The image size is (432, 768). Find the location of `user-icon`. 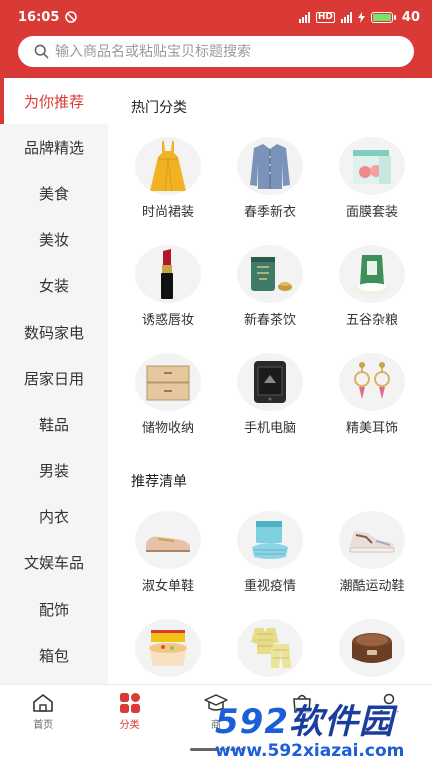

user-icon is located at coordinates (389, 703).